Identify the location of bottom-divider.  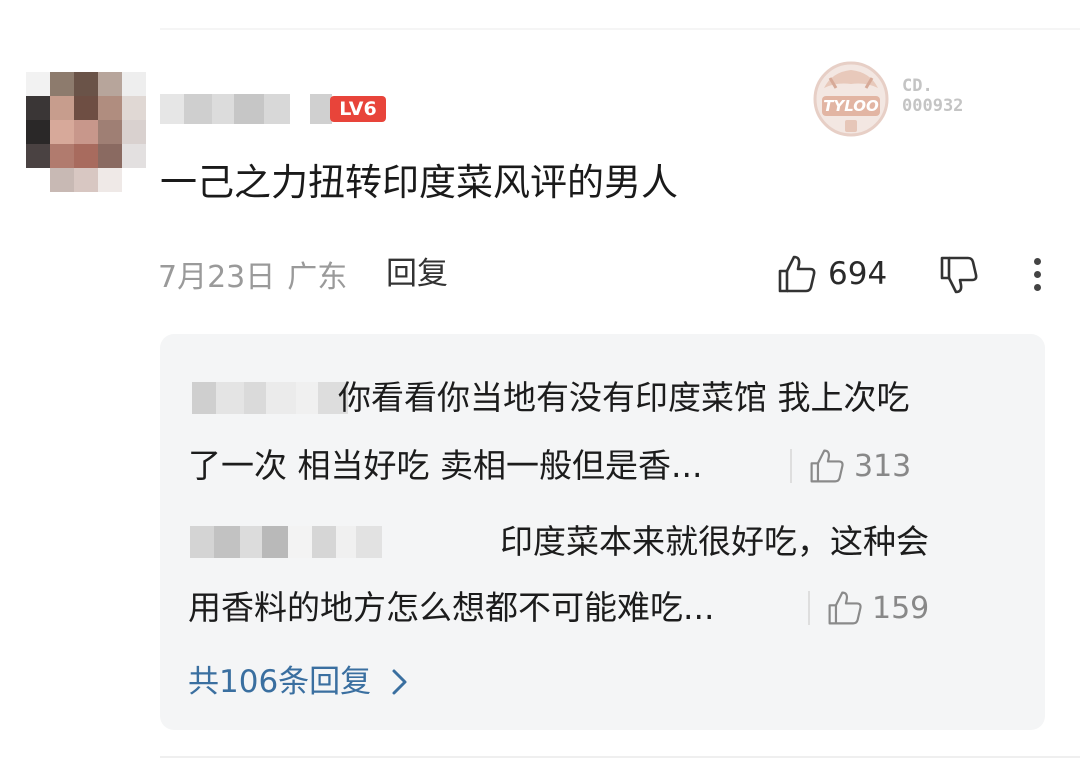
(620, 757).